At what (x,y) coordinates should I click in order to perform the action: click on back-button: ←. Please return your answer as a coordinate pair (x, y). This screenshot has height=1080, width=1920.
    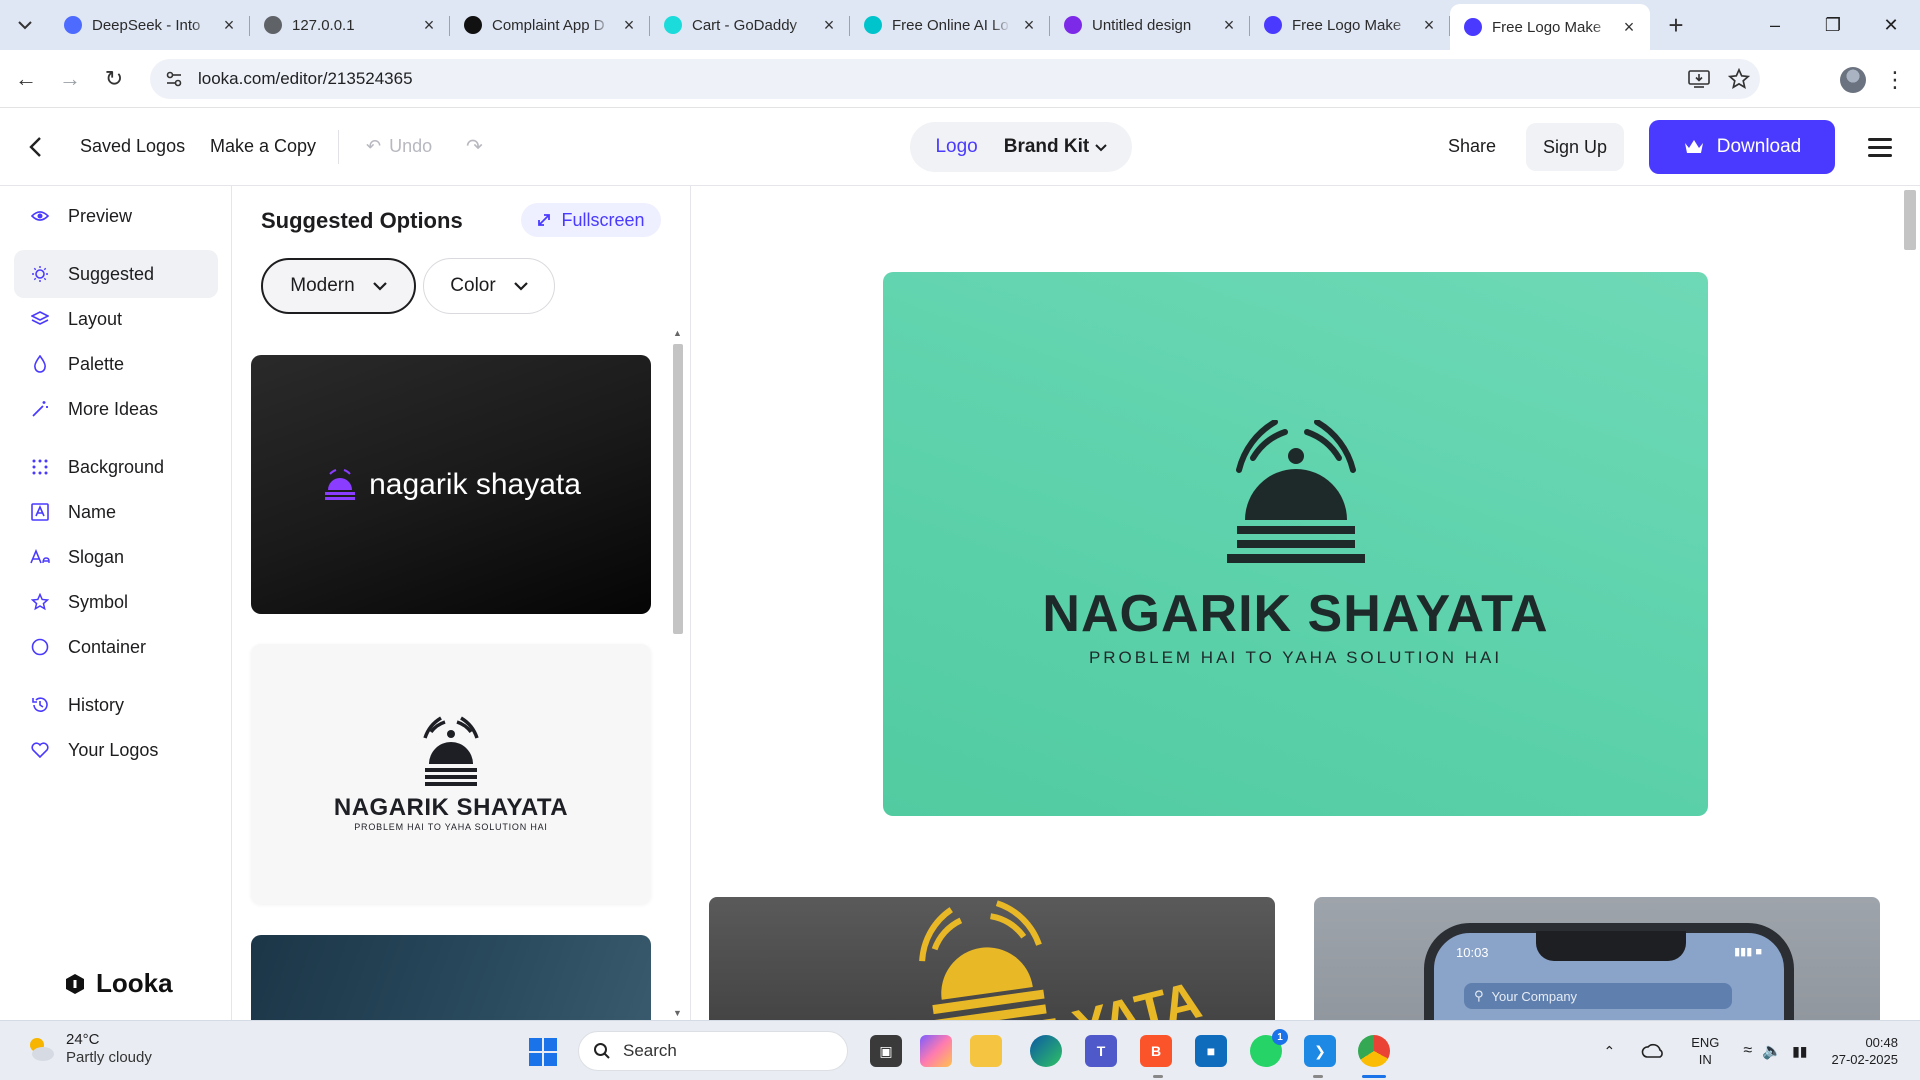
    Looking at the image, I should click on (26, 79).